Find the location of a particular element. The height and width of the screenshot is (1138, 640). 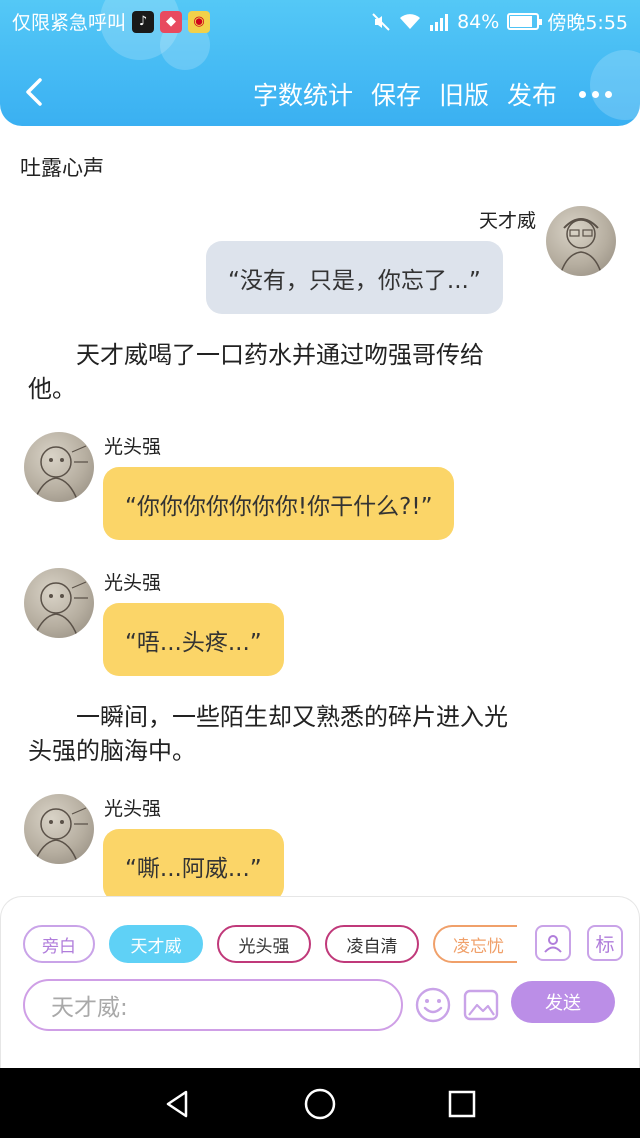

home-circle-icon is located at coordinates (320, 1104).